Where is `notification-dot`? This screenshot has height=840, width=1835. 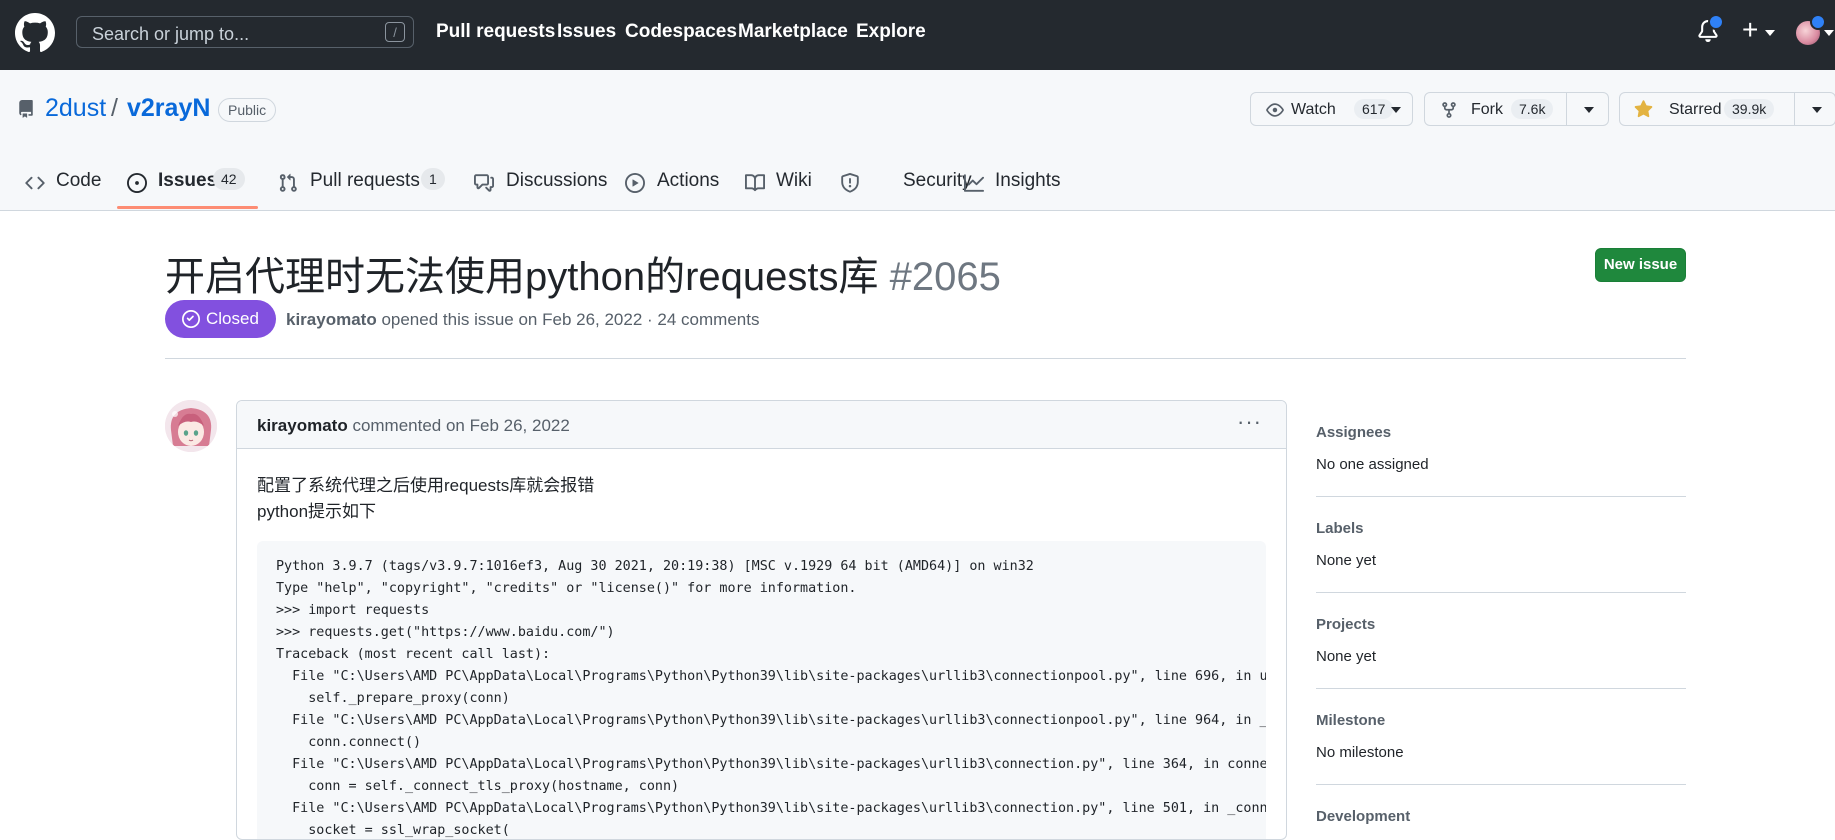 notification-dot is located at coordinates (1716, 22).